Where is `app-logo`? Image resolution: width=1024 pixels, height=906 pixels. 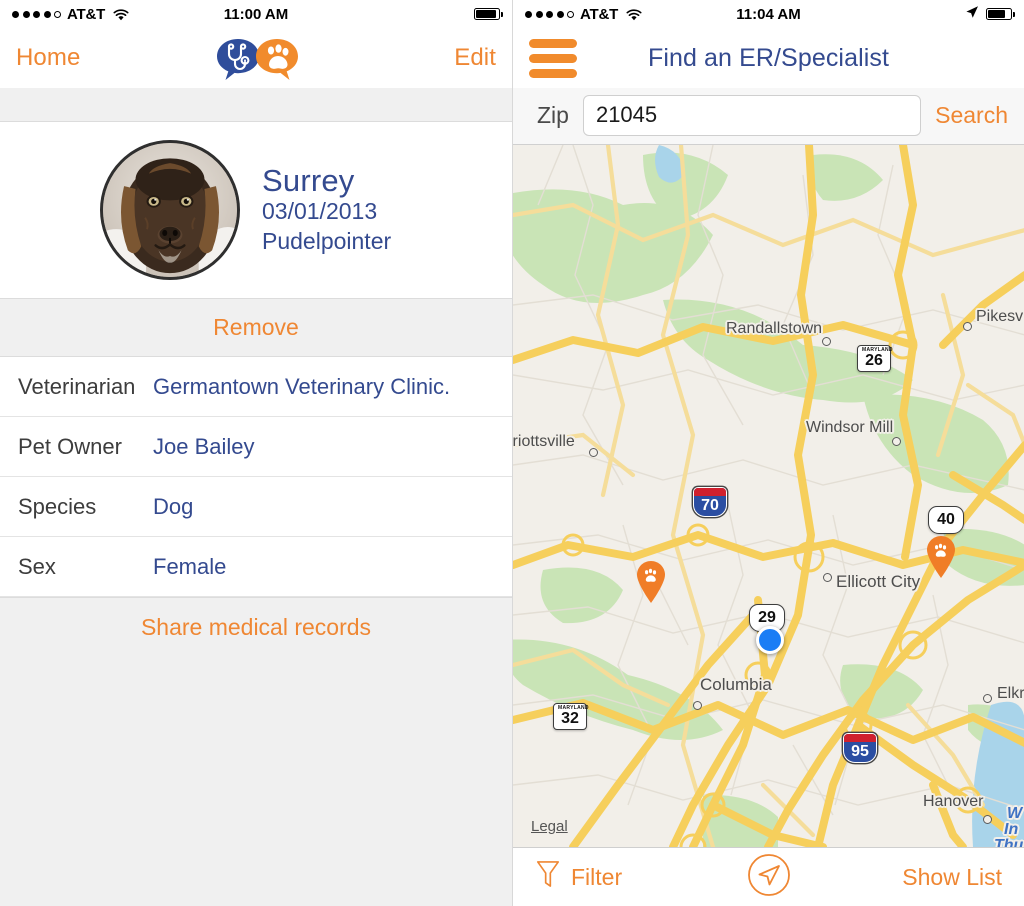
app-logo is located at coordinates (256, 58).